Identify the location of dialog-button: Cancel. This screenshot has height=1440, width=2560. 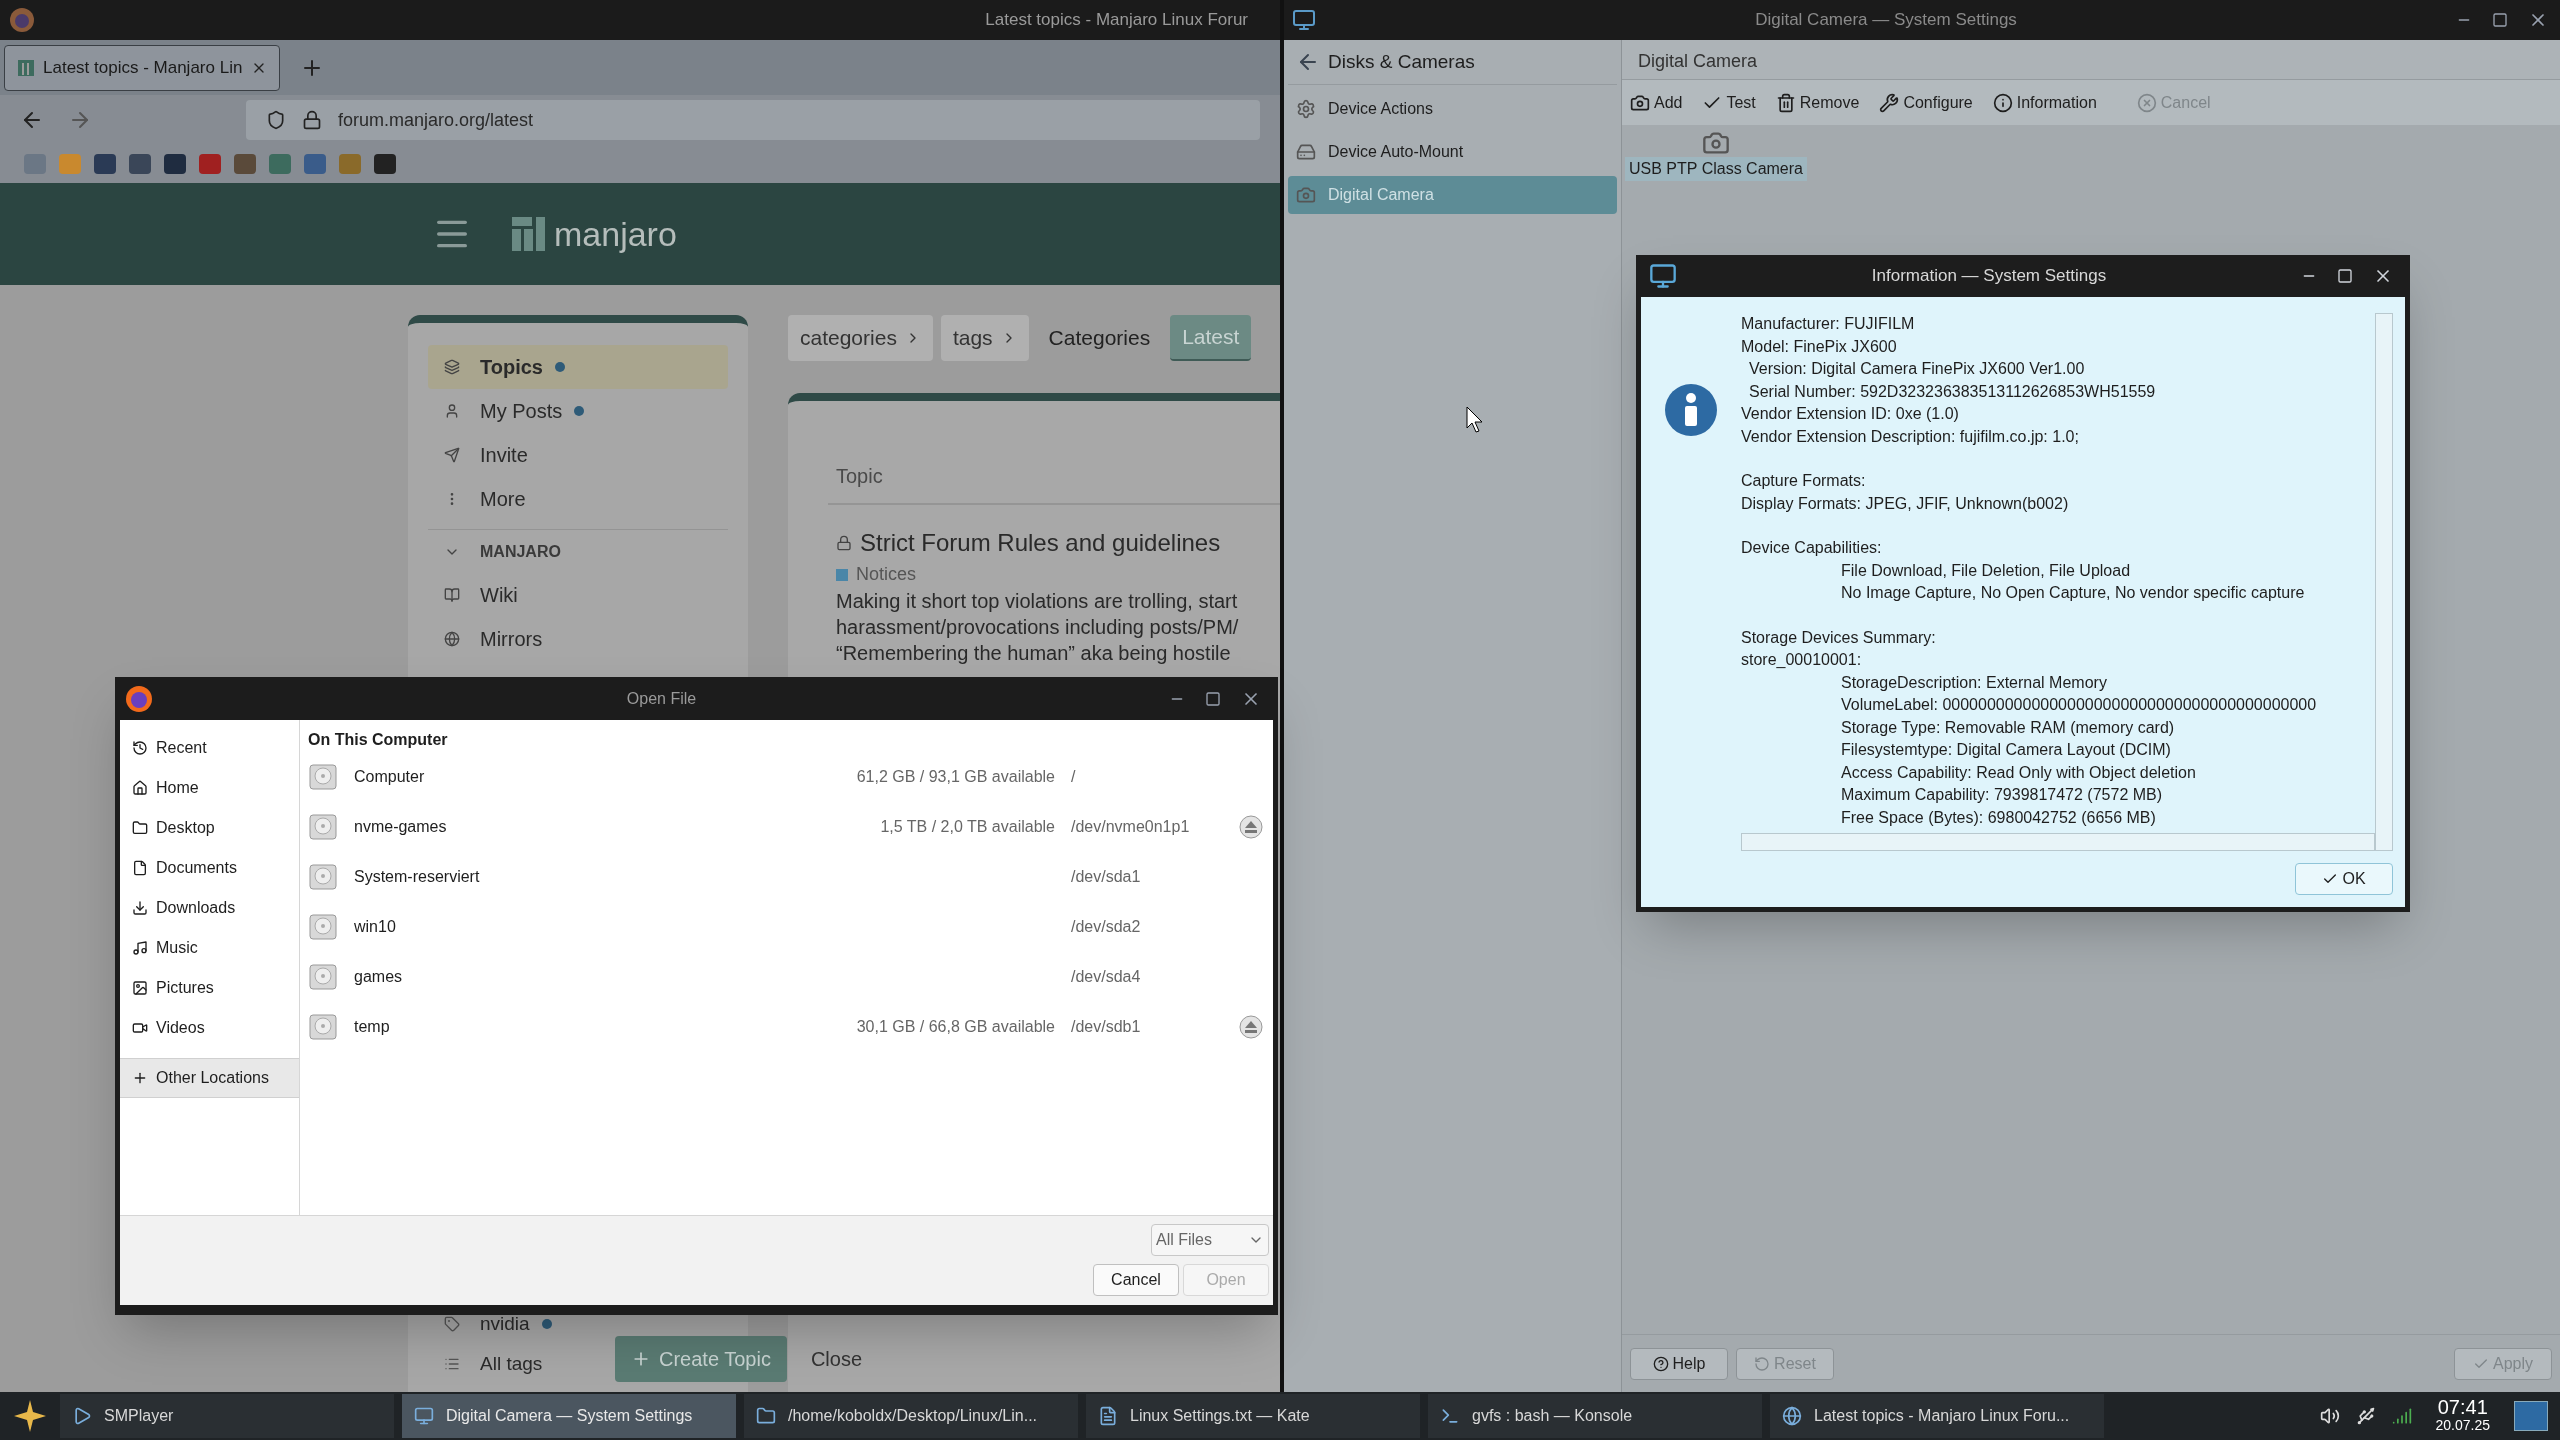
(1136, 1280).